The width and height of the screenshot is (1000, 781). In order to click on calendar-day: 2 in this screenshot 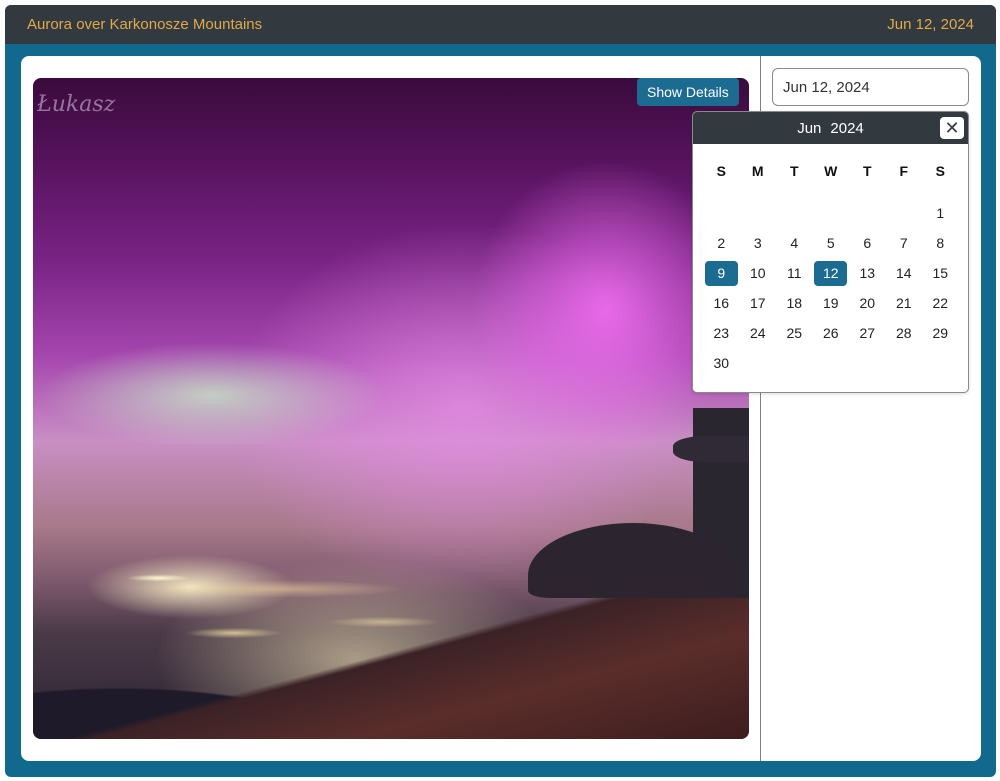, I will do `click(721, 243)`.